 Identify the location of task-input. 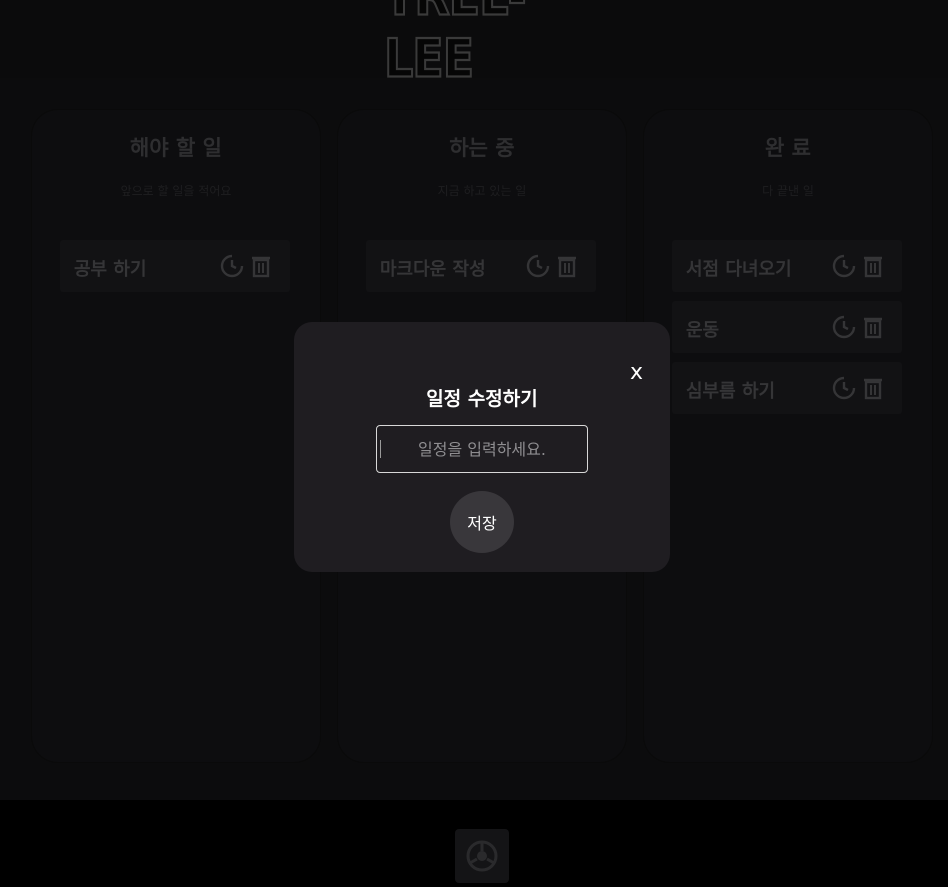
(482, 449).